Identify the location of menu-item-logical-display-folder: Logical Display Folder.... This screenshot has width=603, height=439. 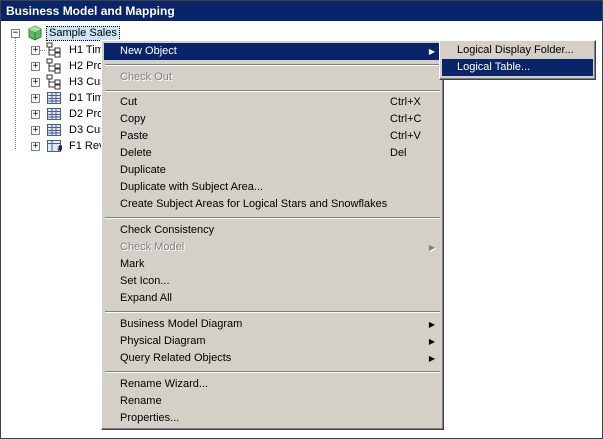
(517, 50).